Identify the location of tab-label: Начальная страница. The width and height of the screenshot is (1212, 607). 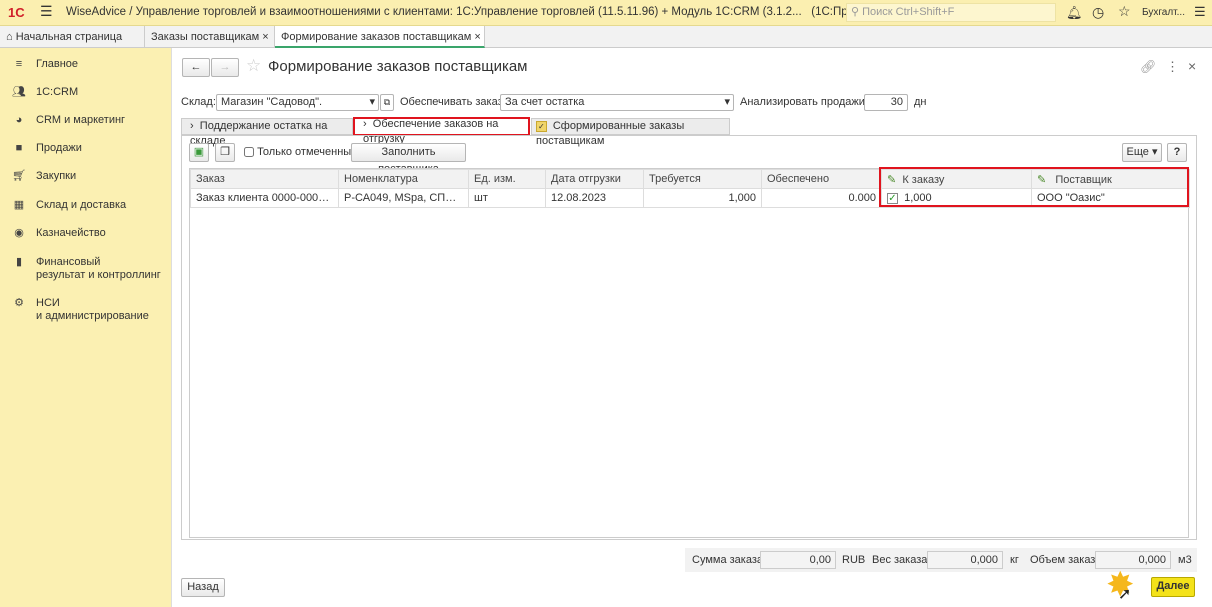
(69, 37).